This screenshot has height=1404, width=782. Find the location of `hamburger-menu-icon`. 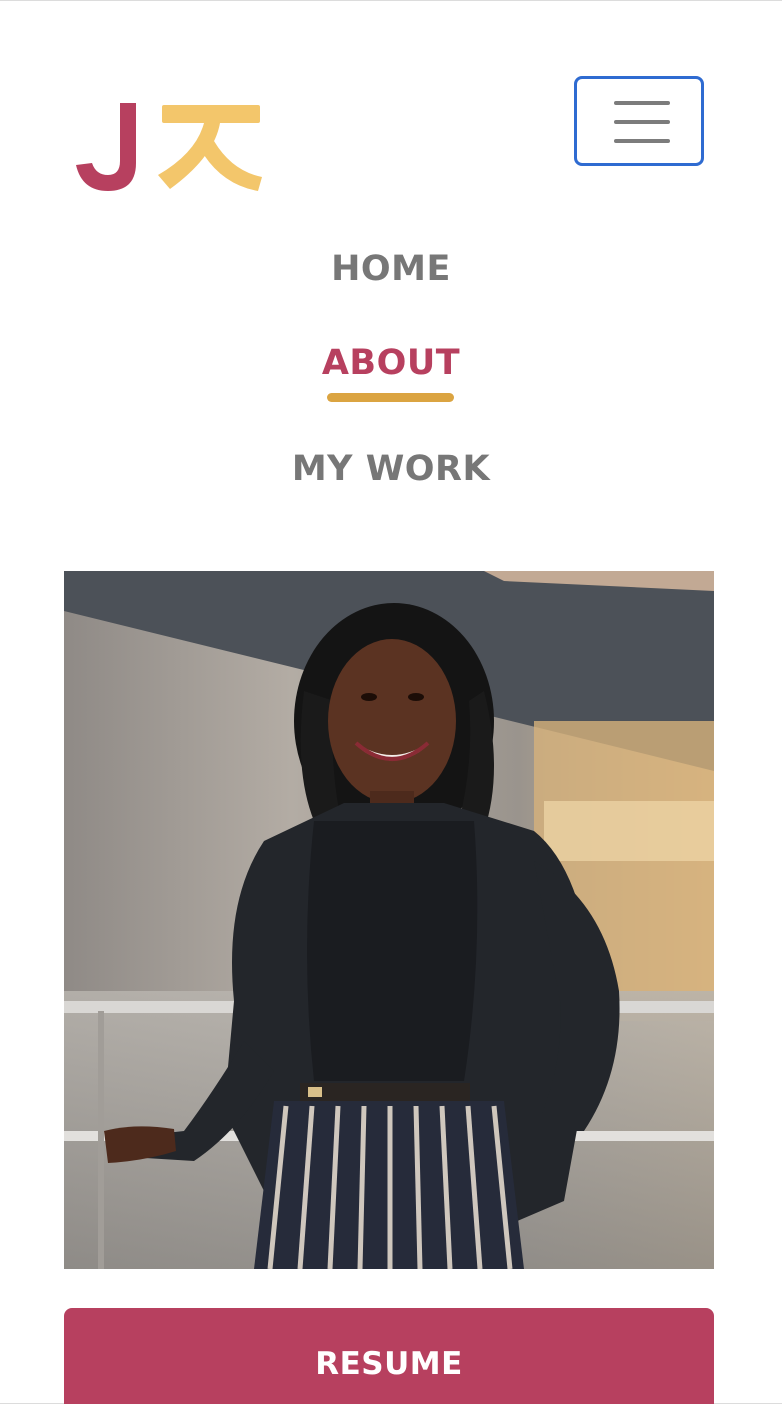

hamburger-menu-icon is located at coordinates (642, 103).